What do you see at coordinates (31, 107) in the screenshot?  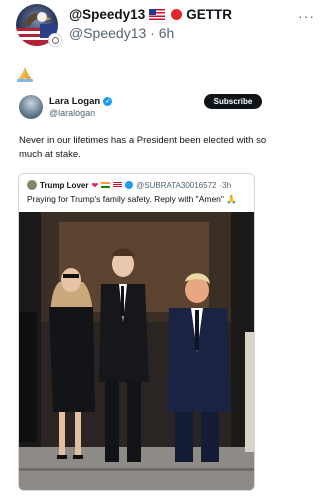 I see `embedded-author-avatar` at bounding box center [31, 107].